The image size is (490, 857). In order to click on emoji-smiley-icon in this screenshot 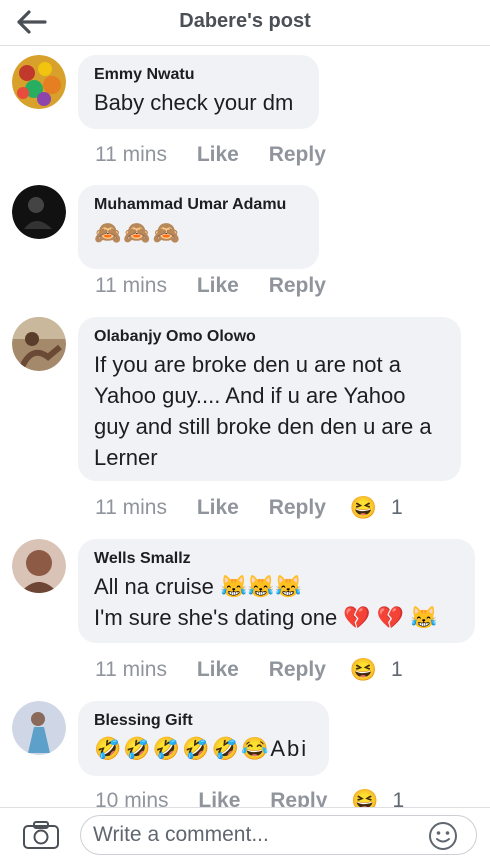, I will do `click(443, 836)`.